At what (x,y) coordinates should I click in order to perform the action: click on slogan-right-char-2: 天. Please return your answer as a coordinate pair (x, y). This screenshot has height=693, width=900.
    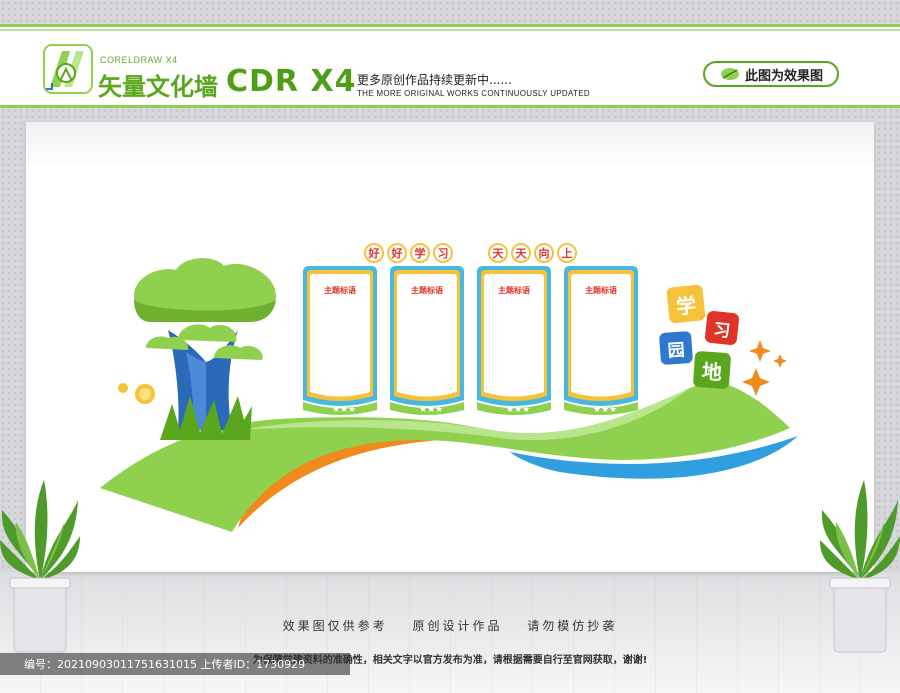
    Looking at the image, I should click on (521, 253).